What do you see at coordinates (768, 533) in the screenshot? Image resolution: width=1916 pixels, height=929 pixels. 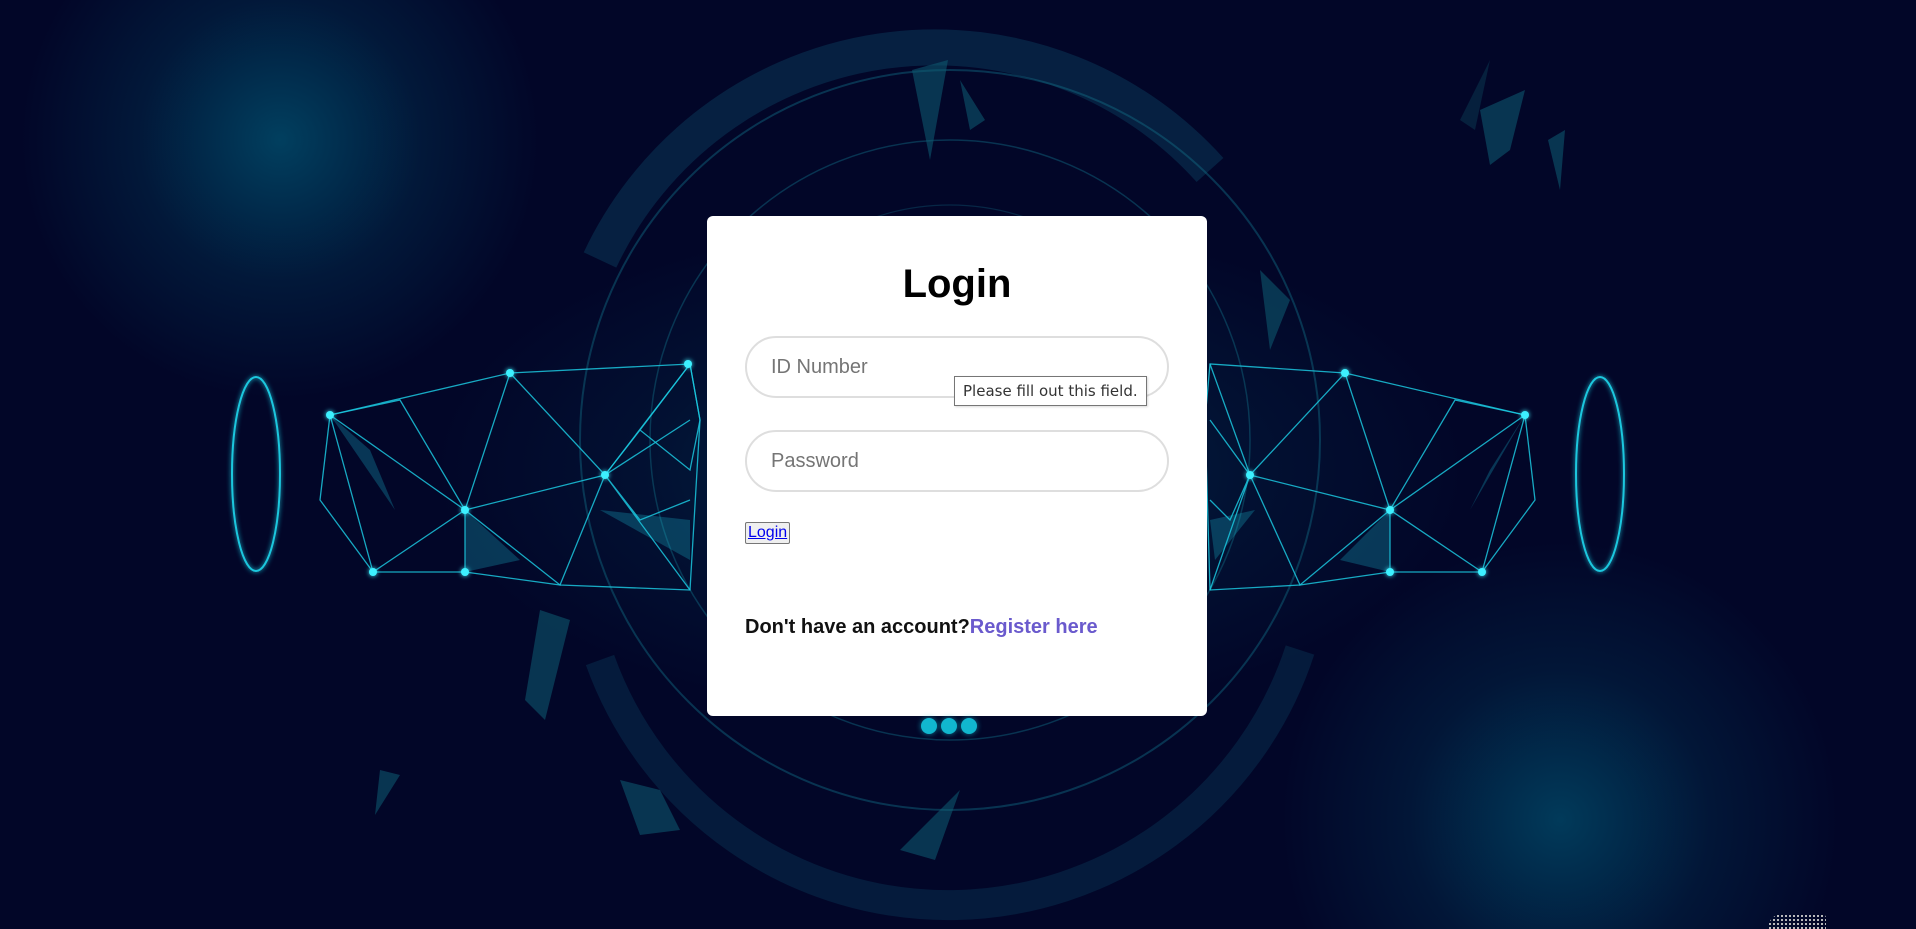 I see `login-button: Login` at bounding box center [768, 533].